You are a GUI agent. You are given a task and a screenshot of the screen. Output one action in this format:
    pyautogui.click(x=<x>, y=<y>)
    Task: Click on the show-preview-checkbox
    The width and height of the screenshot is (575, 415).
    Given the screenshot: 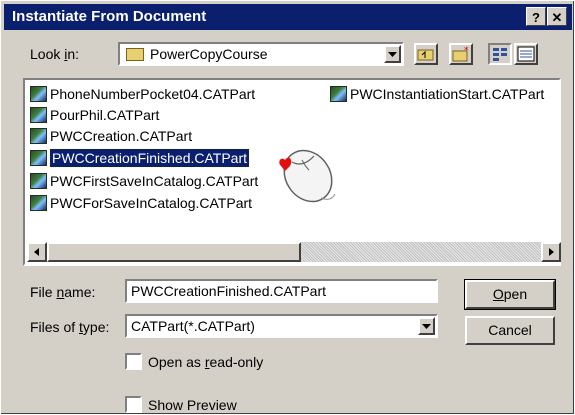 What is the action you would take?
    pyautogui.click(x=133, y=404)
    